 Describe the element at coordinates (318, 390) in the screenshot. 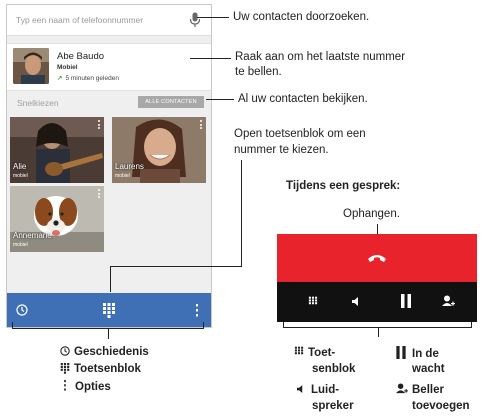

I see `legend-speaker: Luid-` at that location.